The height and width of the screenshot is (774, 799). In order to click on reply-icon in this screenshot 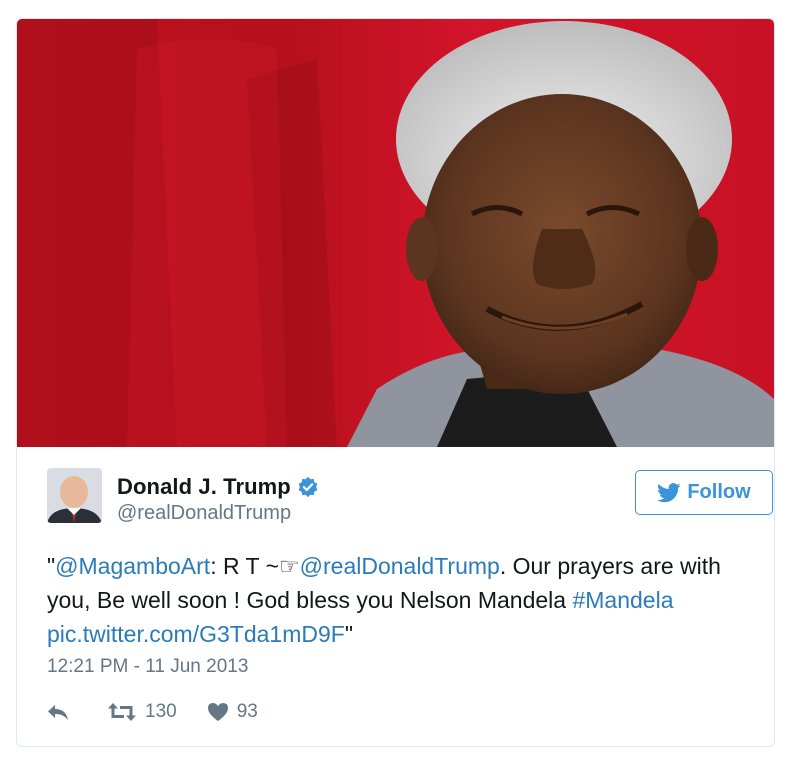, I will do `click(58, 712)`.